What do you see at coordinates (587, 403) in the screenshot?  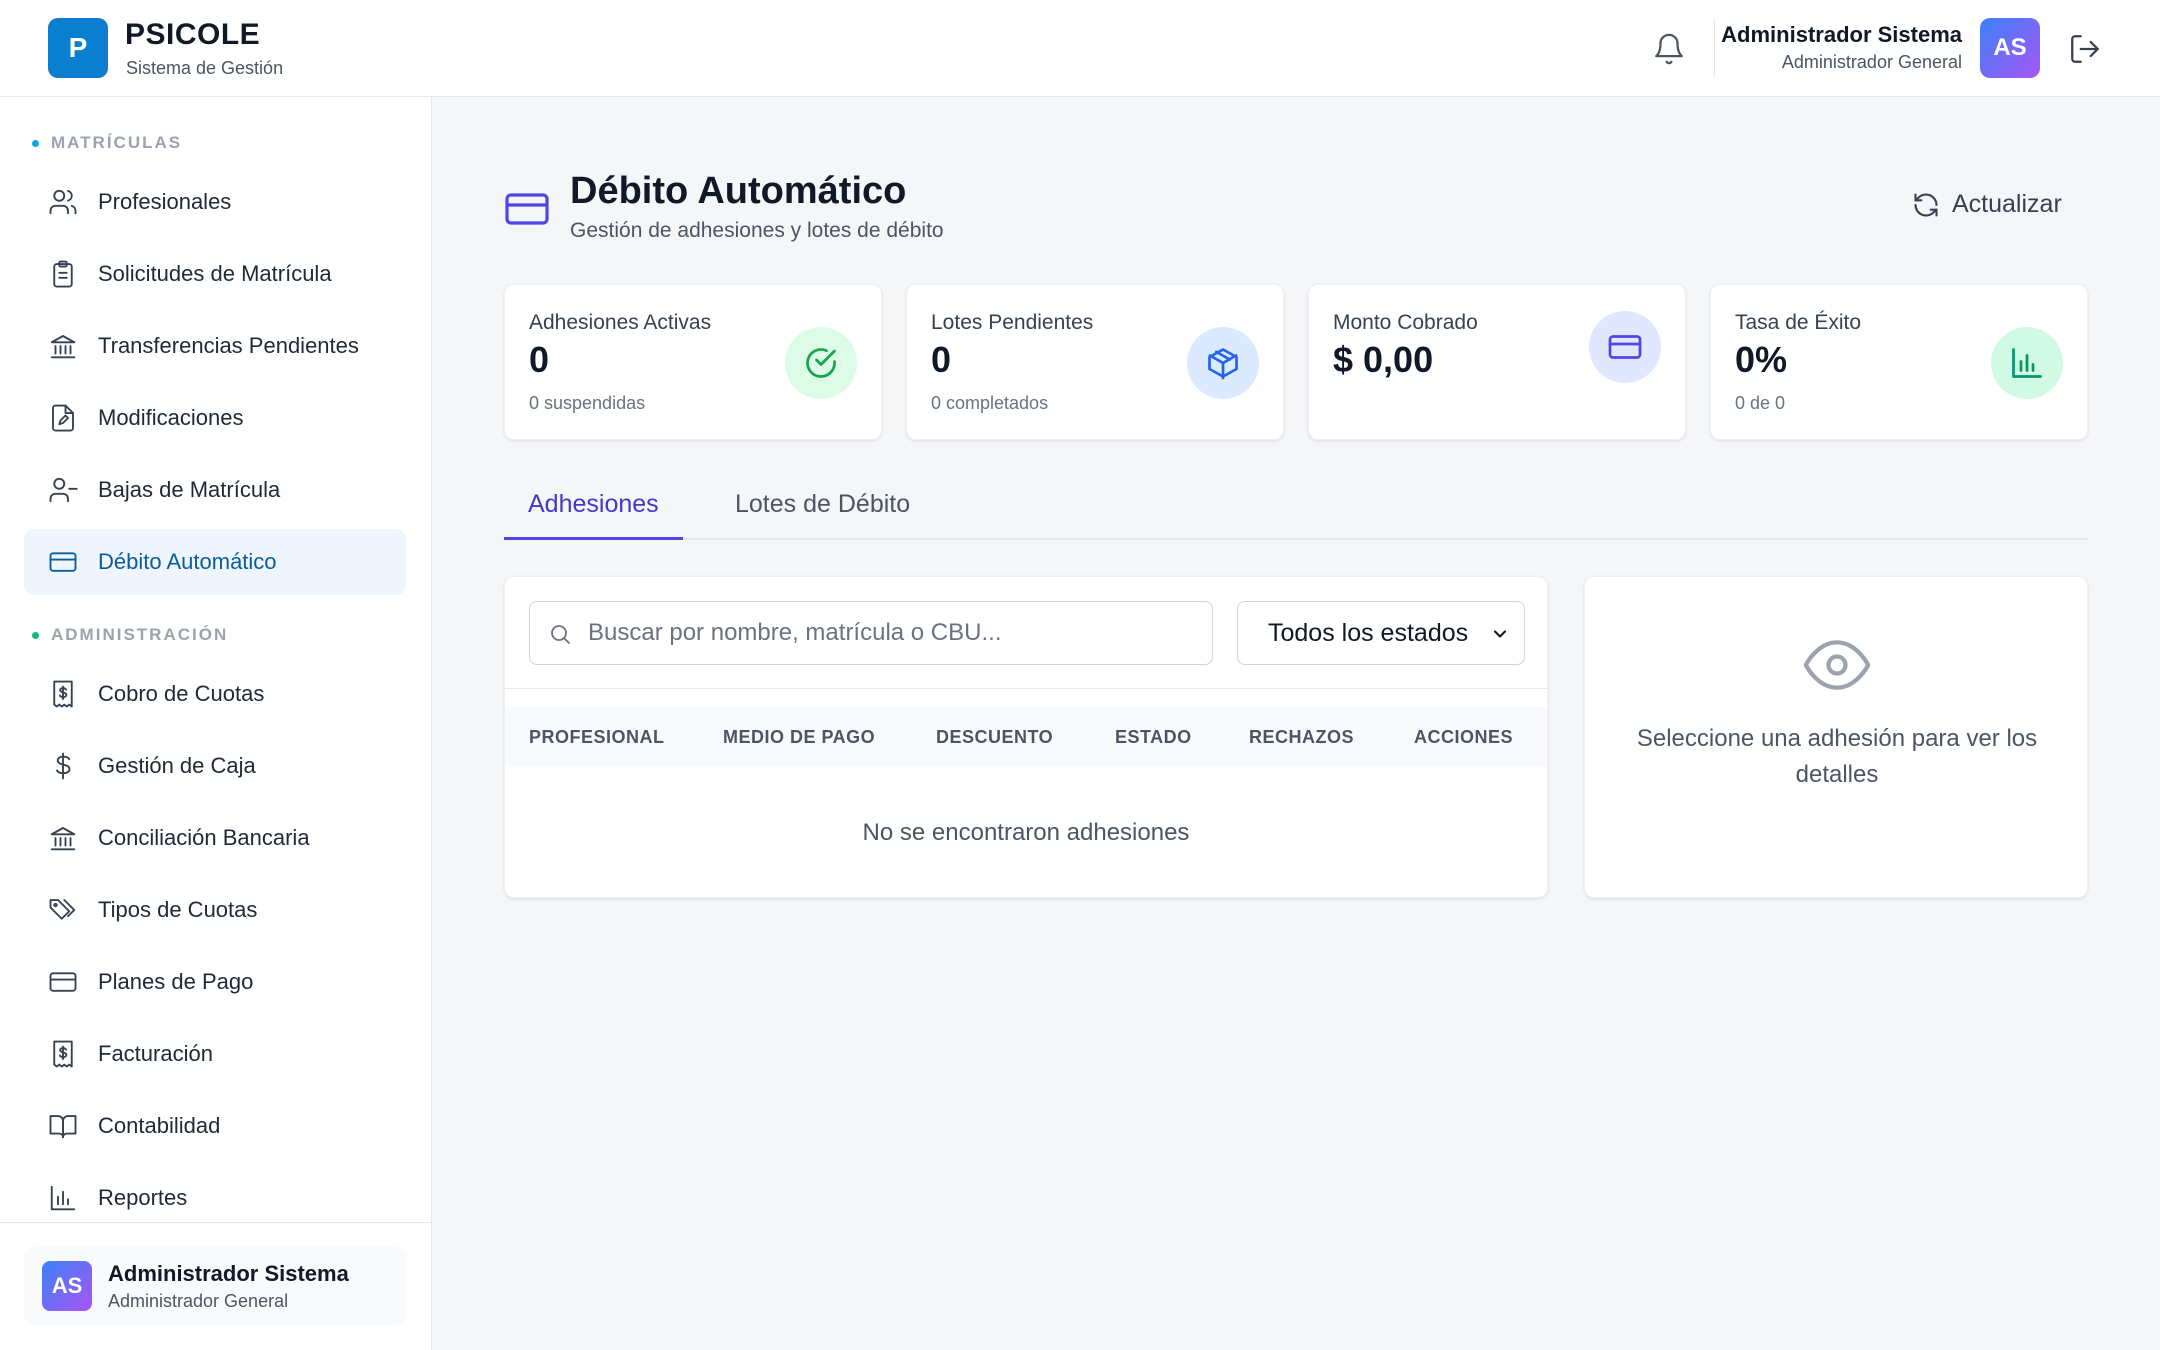 I see `stat-sub: 0 suspendidas` at bounding box center [587, 403].